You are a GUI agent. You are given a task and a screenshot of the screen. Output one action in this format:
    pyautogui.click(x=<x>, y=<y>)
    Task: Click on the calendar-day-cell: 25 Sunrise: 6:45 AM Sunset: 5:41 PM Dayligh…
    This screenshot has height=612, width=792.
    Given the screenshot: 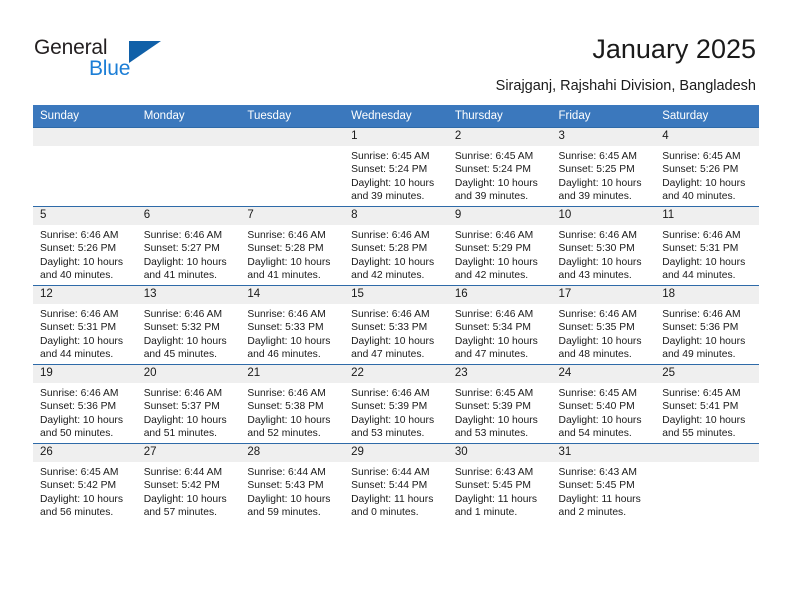 What is the action you would take?
    pyautogui.click(x=707, y=404)
    